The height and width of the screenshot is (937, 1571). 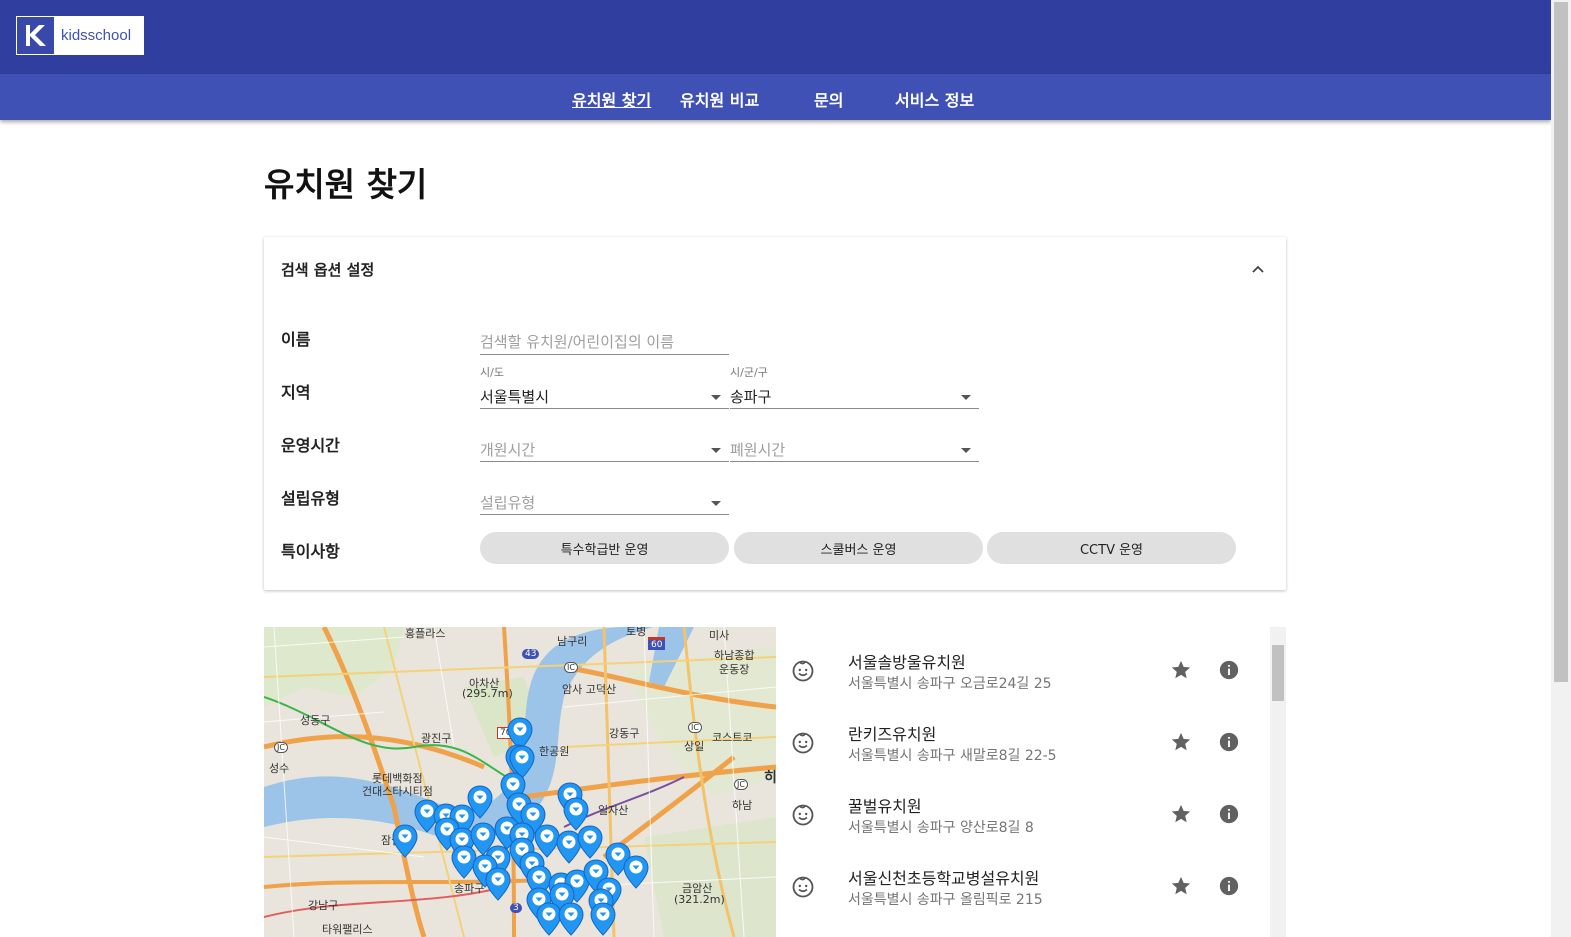 I want to click on main-nav: 유치원 찾기 유치원 비교 문의 서비스 정보, so click(x=775, y=97).